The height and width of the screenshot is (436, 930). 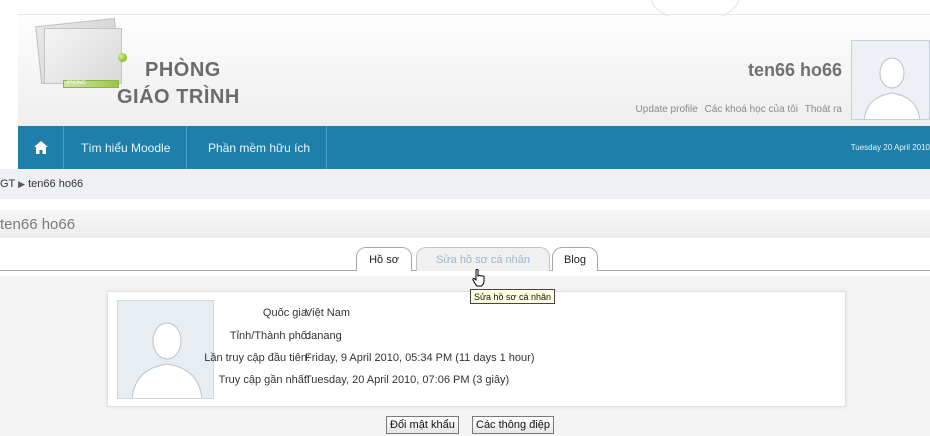 I want to click on breadcrumb-current: ten66 ho66, so click(x=56, y=184).